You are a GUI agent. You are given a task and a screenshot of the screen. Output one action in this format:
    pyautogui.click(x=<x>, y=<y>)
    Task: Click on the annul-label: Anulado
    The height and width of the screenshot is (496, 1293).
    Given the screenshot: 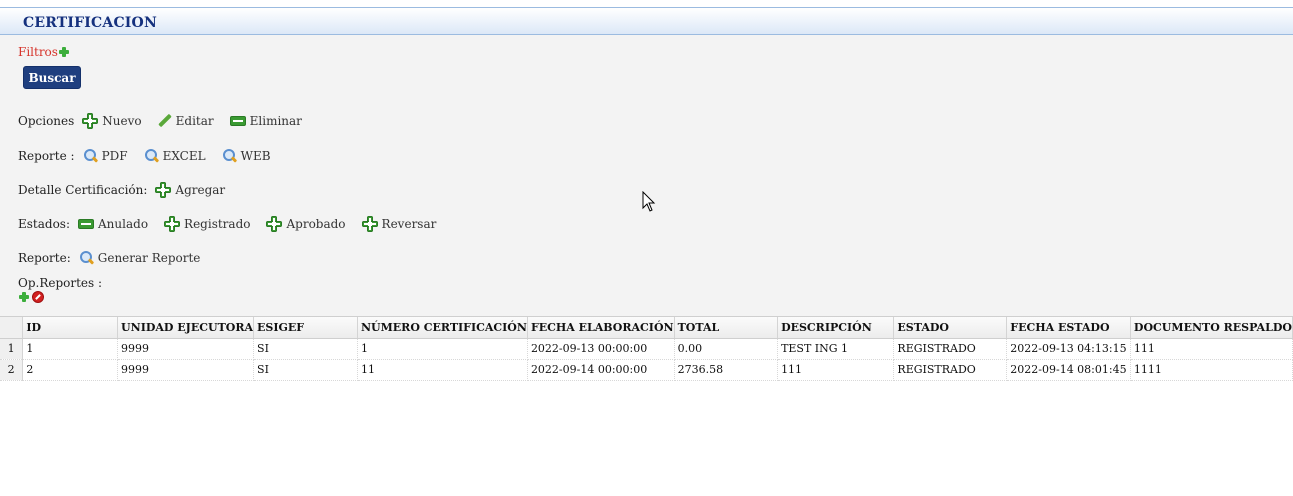 What is the action you would take?
    pyautogui.click(x=123, y=224)
    